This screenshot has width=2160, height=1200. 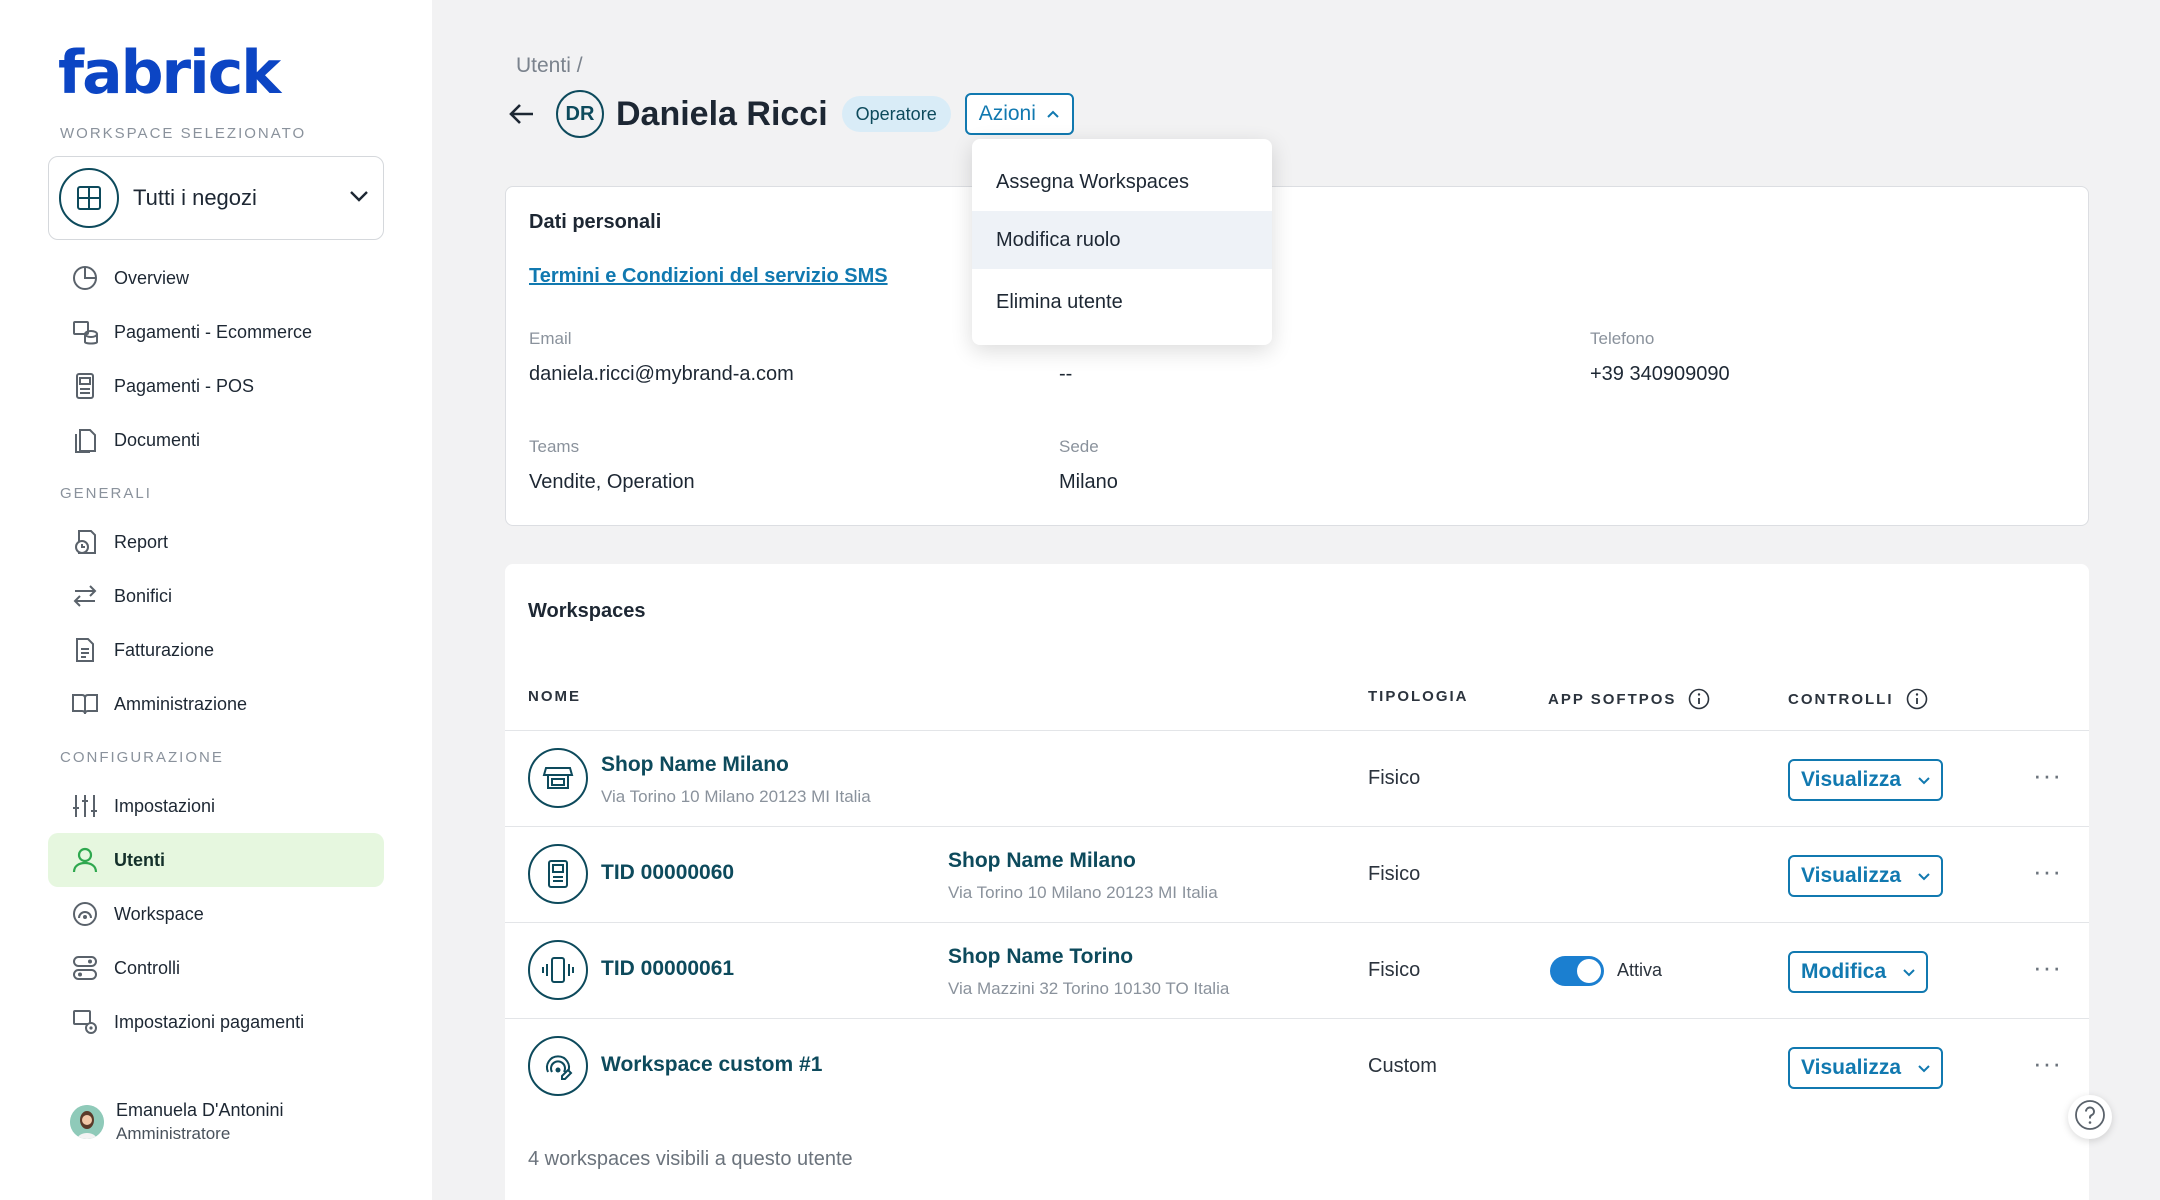 What do you see at coordinates (667, 969) in the screenshot?
I see `workspace-name-link: TID 00000061` at bounding box center [667, 969].